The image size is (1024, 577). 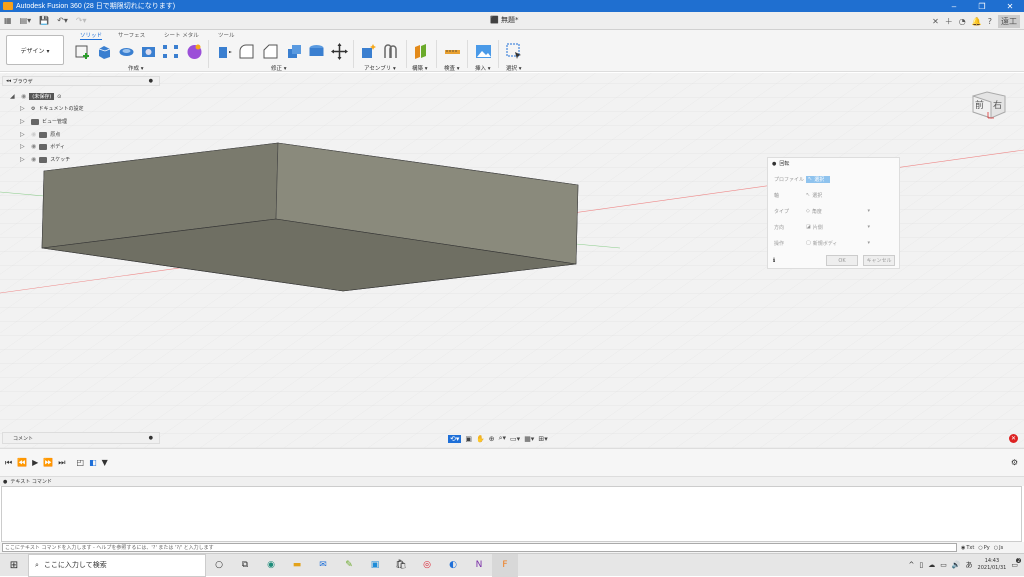 What do you see at coordinates (131, 35) in the screenshot?
I see `tab-surface: サーフェス` at bounding box center [131, 35].